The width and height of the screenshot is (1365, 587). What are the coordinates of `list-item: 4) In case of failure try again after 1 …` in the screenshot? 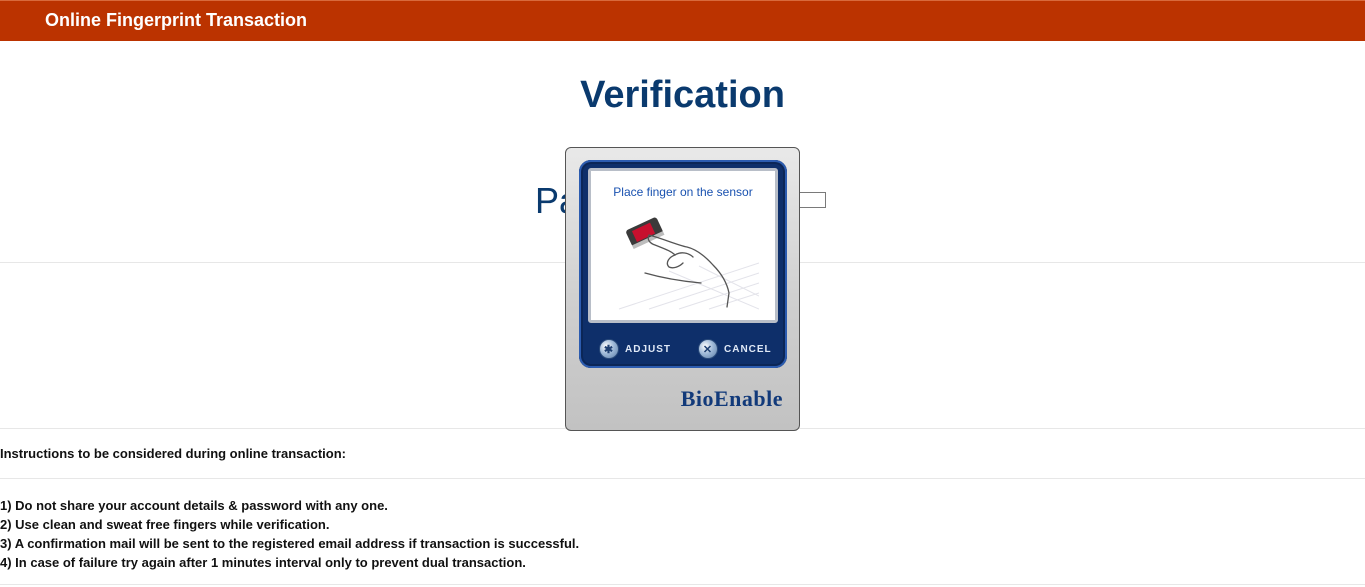 It's located at (263, 562).